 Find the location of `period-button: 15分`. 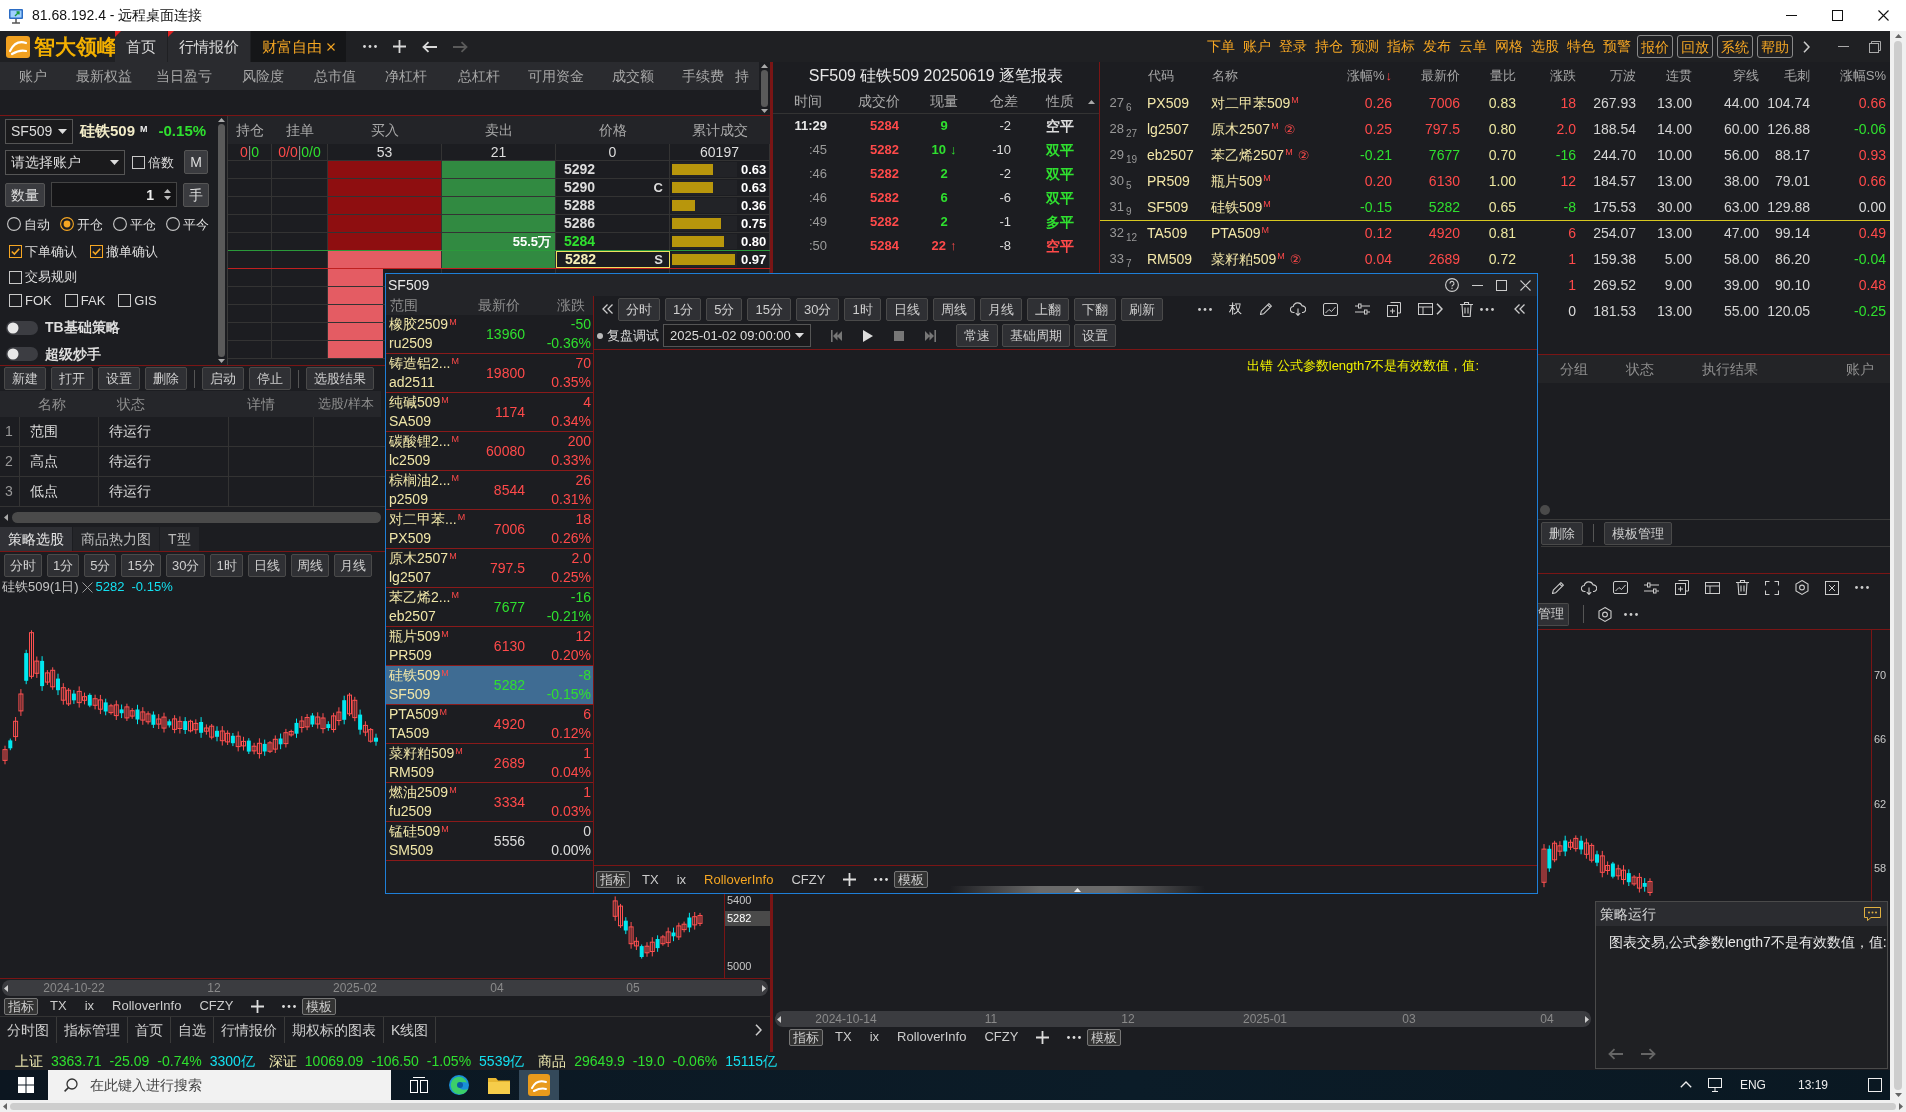

period-button: 15分 is located at coordinates (141, 565).